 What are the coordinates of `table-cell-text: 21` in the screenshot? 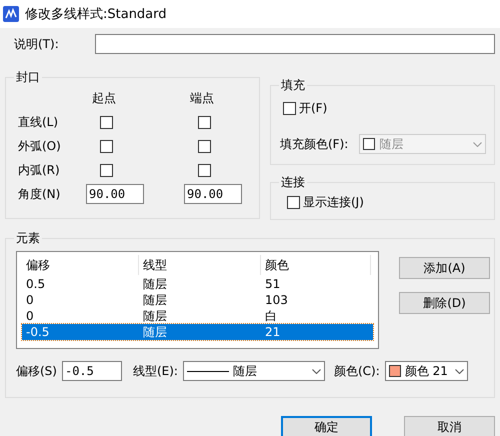 It's located at (273, 332).